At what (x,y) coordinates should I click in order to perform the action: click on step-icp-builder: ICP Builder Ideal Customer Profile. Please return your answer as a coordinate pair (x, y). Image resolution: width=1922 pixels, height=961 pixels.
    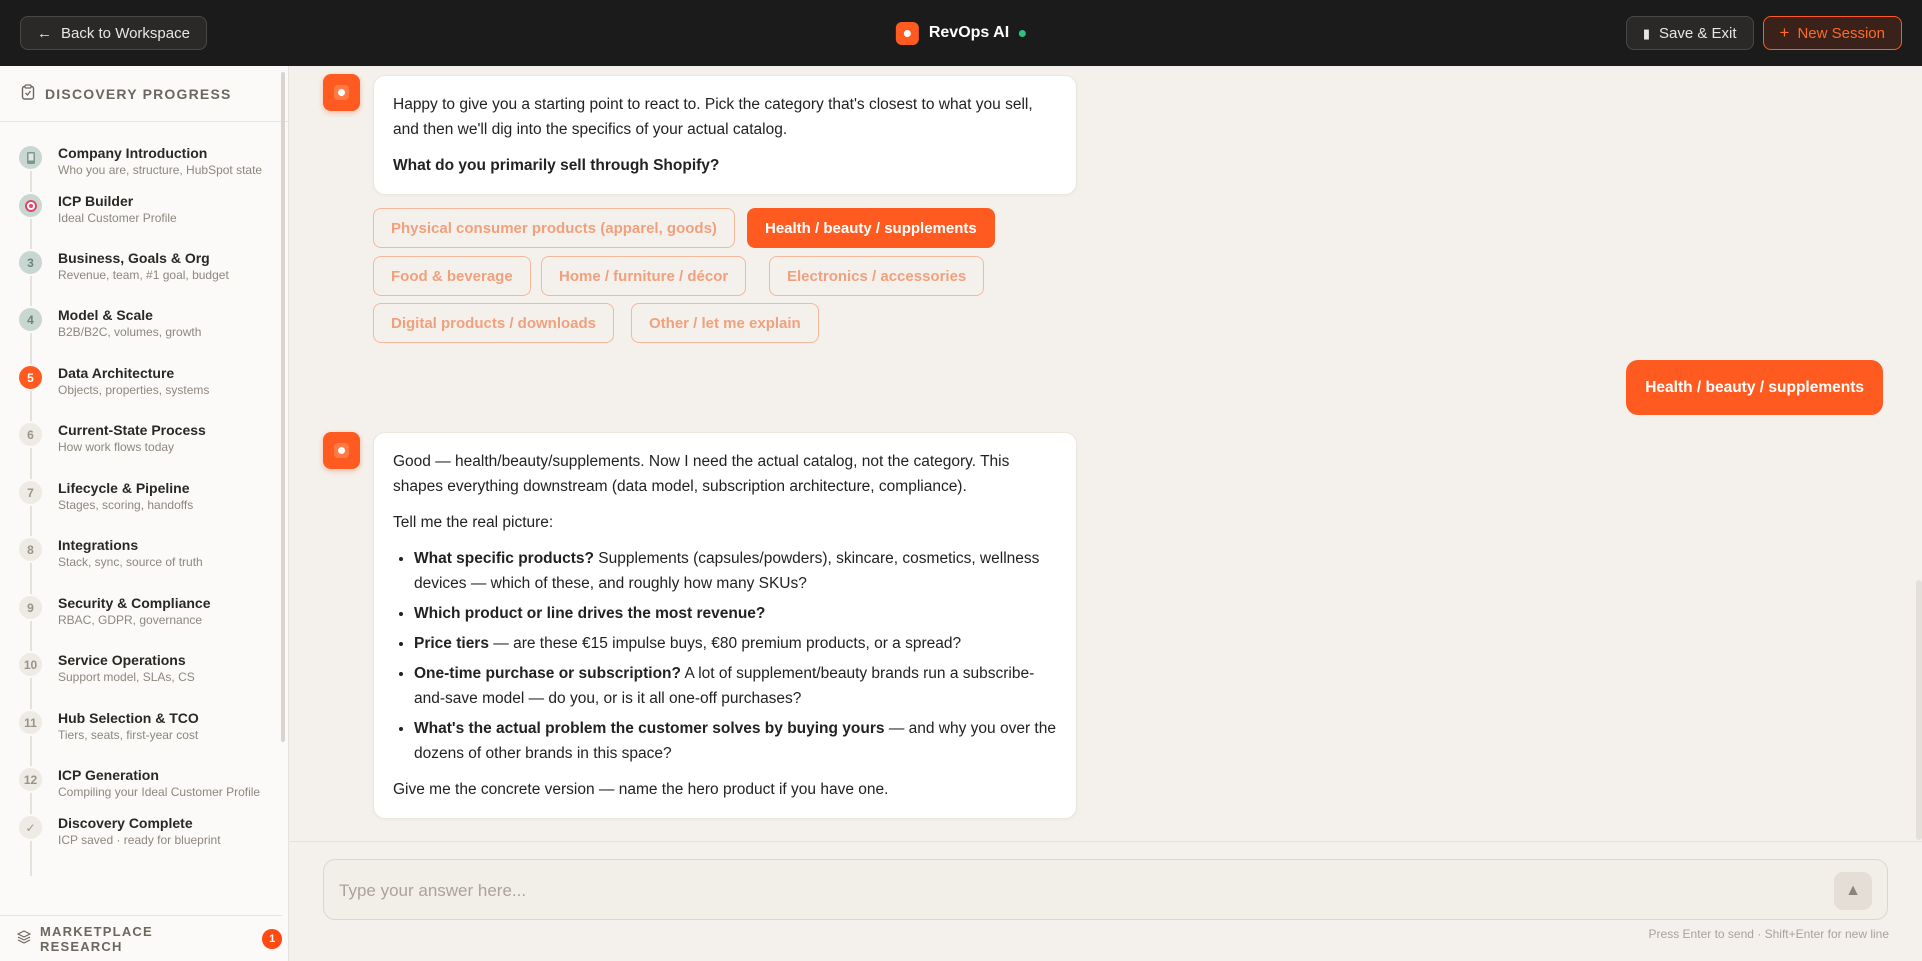
    Looking at the image, I should click on (140, 208).